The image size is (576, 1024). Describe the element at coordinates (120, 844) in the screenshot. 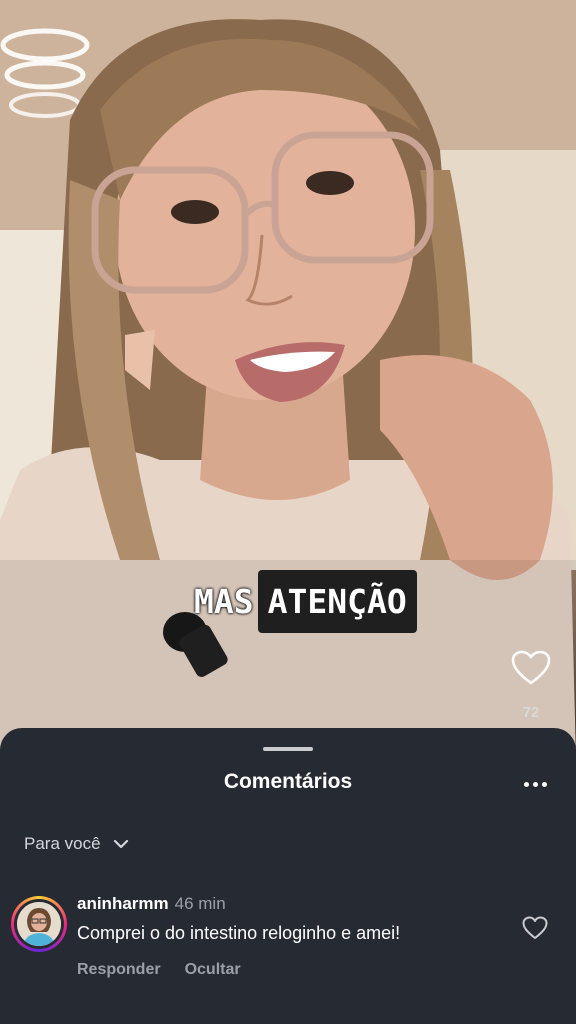

I see `chevron-down-icon` at that location.